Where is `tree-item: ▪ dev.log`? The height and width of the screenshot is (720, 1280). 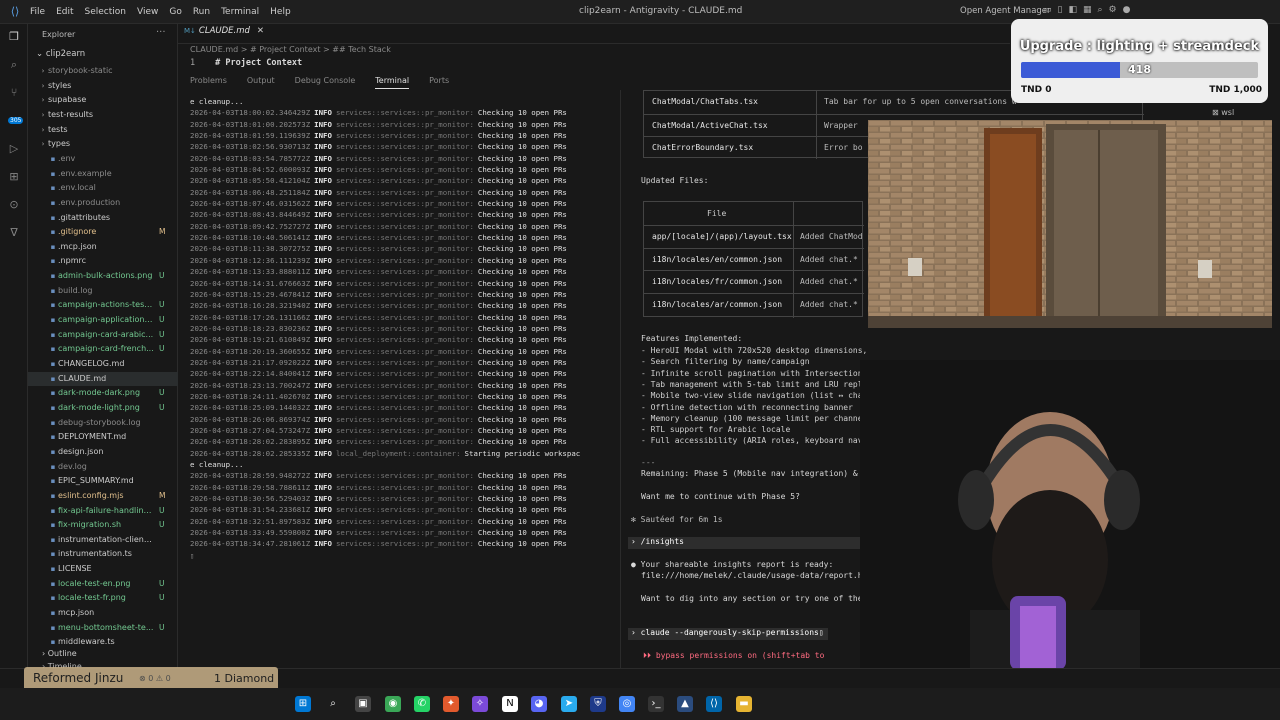
tree-item: ▪ dev.log is located at coordinates (103, 467).